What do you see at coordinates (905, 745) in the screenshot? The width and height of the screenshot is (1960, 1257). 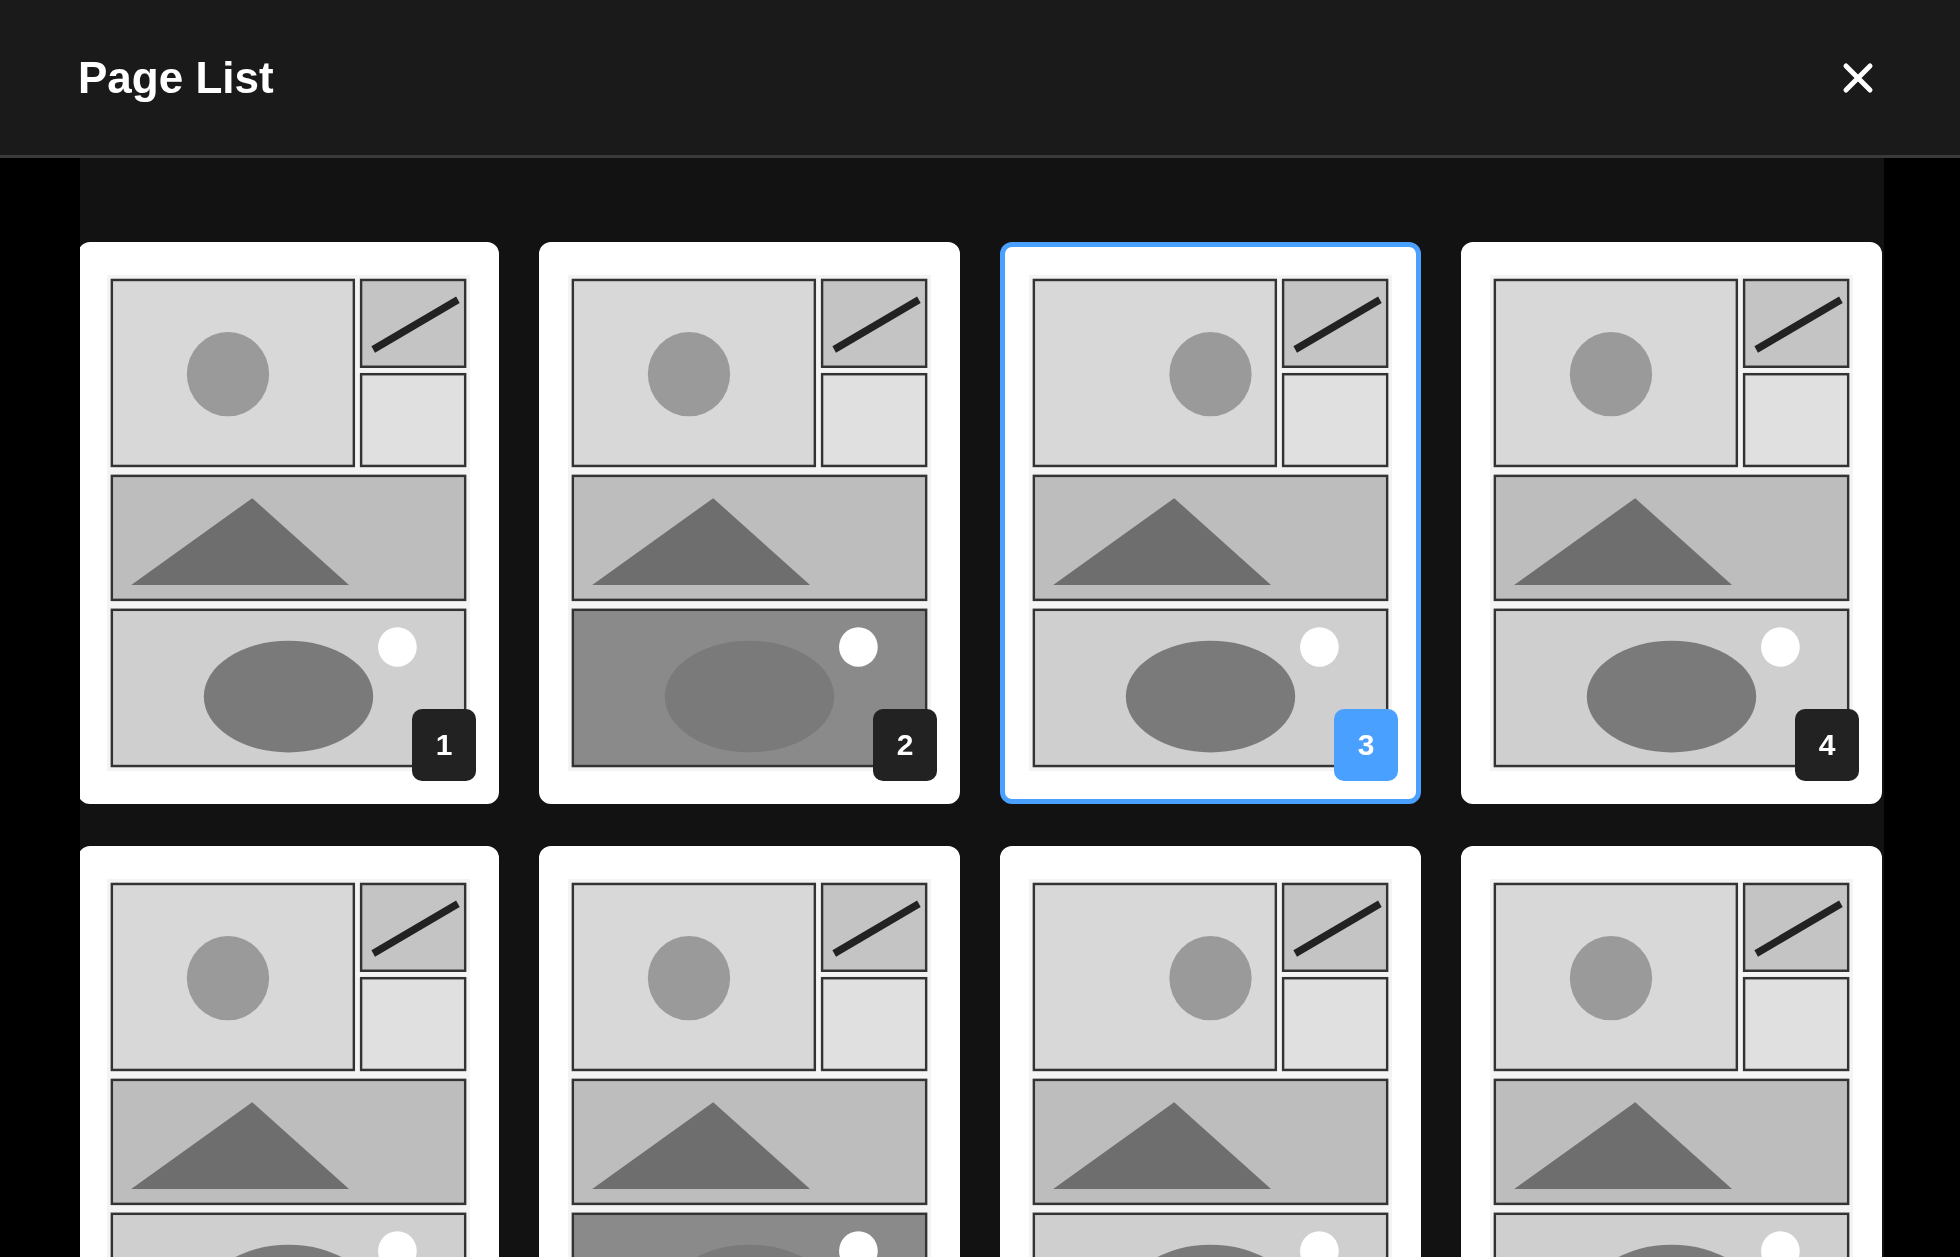 I see `page-number-badge: 2` at bounding box center [905, 745].